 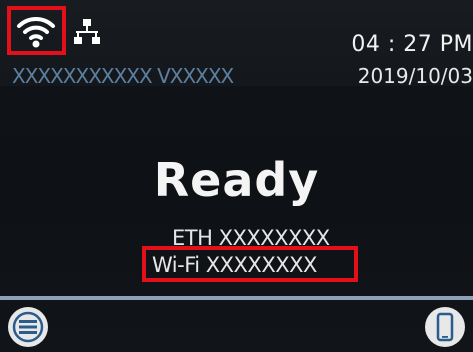 I want to click on wifi-address-highlight-box, so click(x=250, y=264).